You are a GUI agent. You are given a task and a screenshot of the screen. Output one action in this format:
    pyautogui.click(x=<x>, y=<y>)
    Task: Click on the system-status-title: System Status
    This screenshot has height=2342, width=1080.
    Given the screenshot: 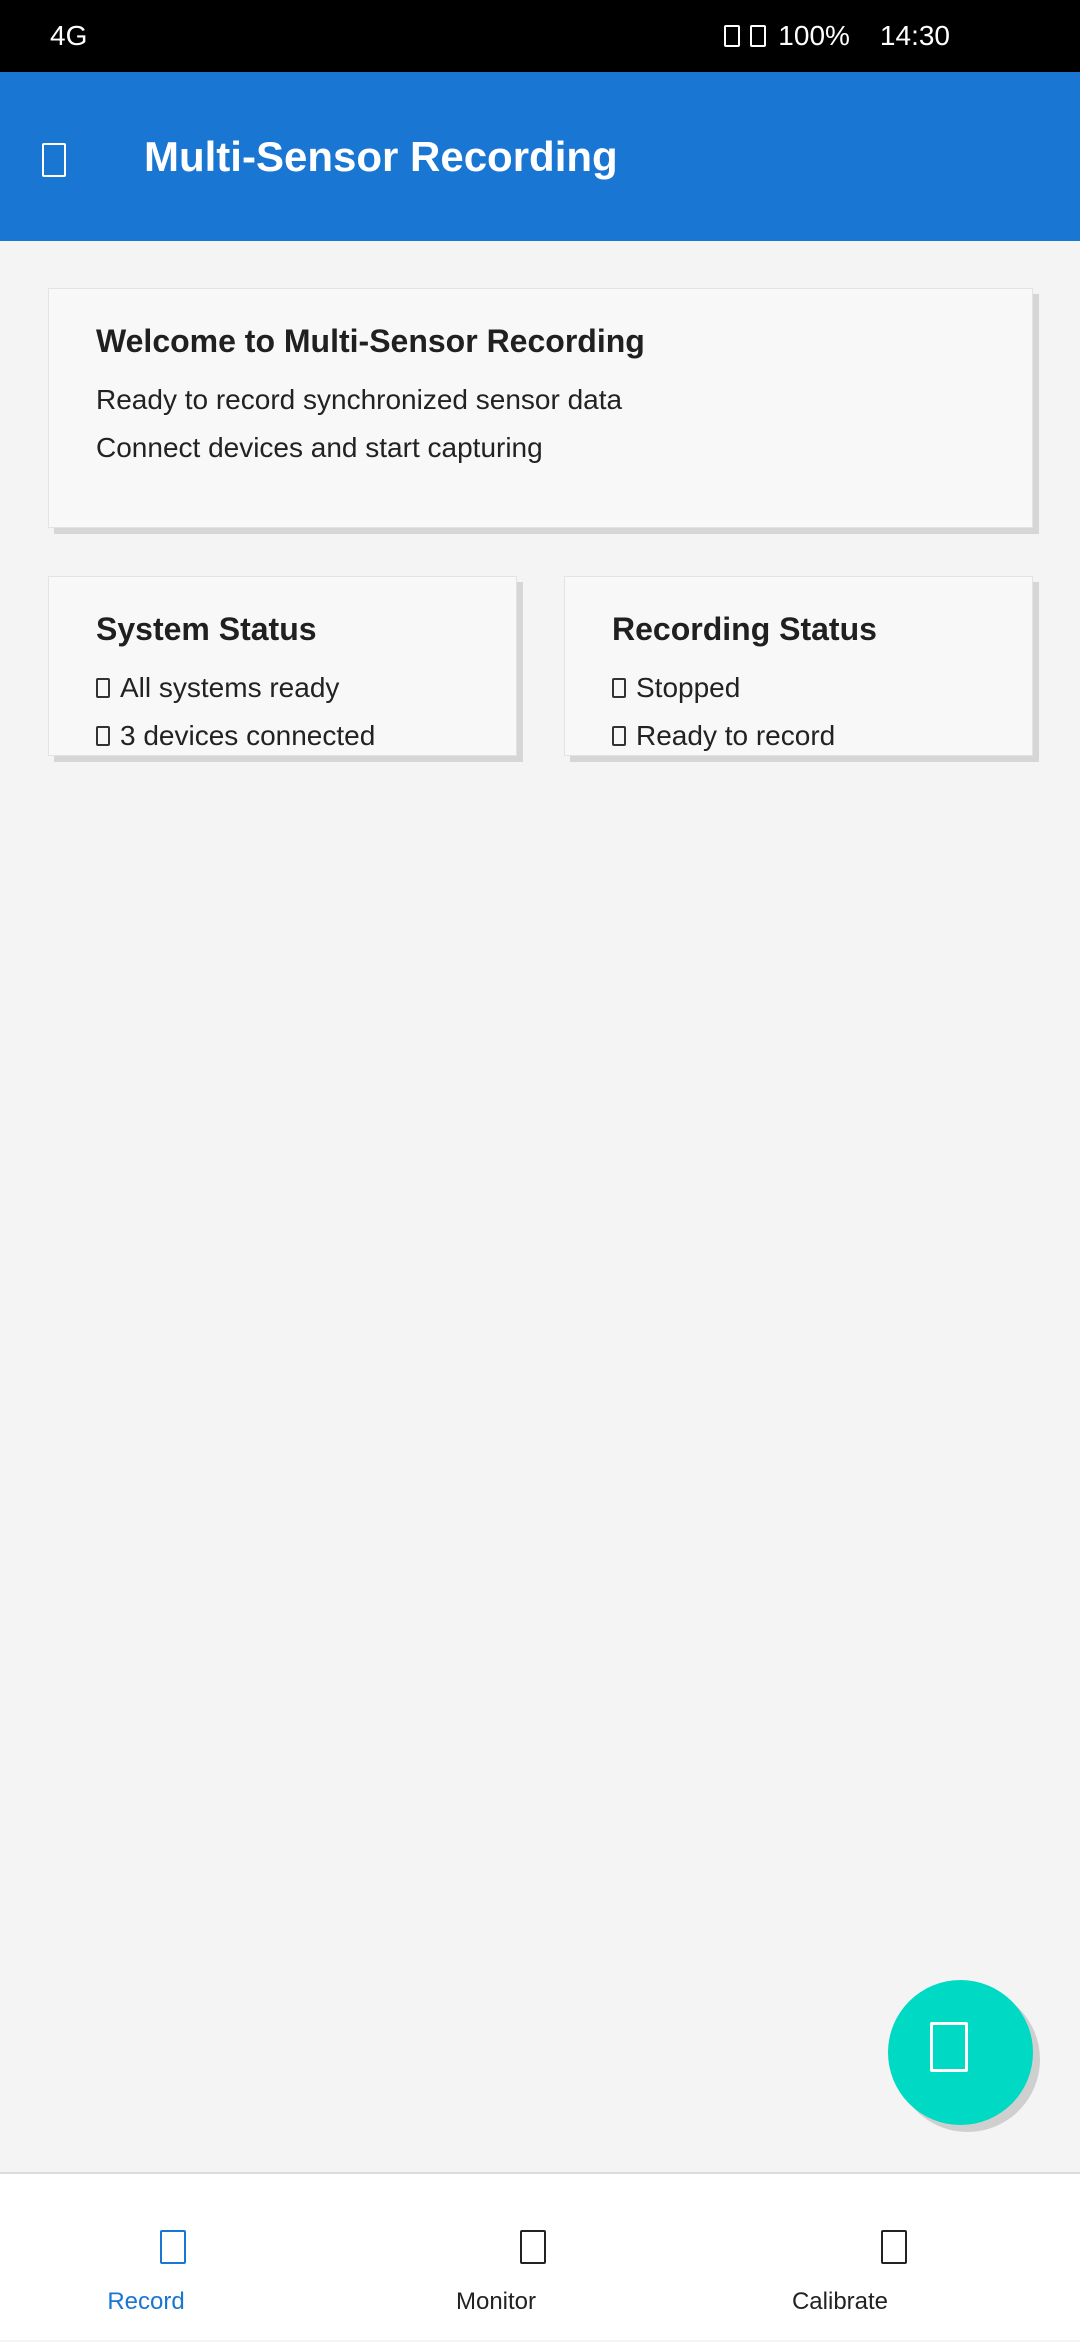 What is the action you would take?
    pyautogui.click(x=206, y=629)
    